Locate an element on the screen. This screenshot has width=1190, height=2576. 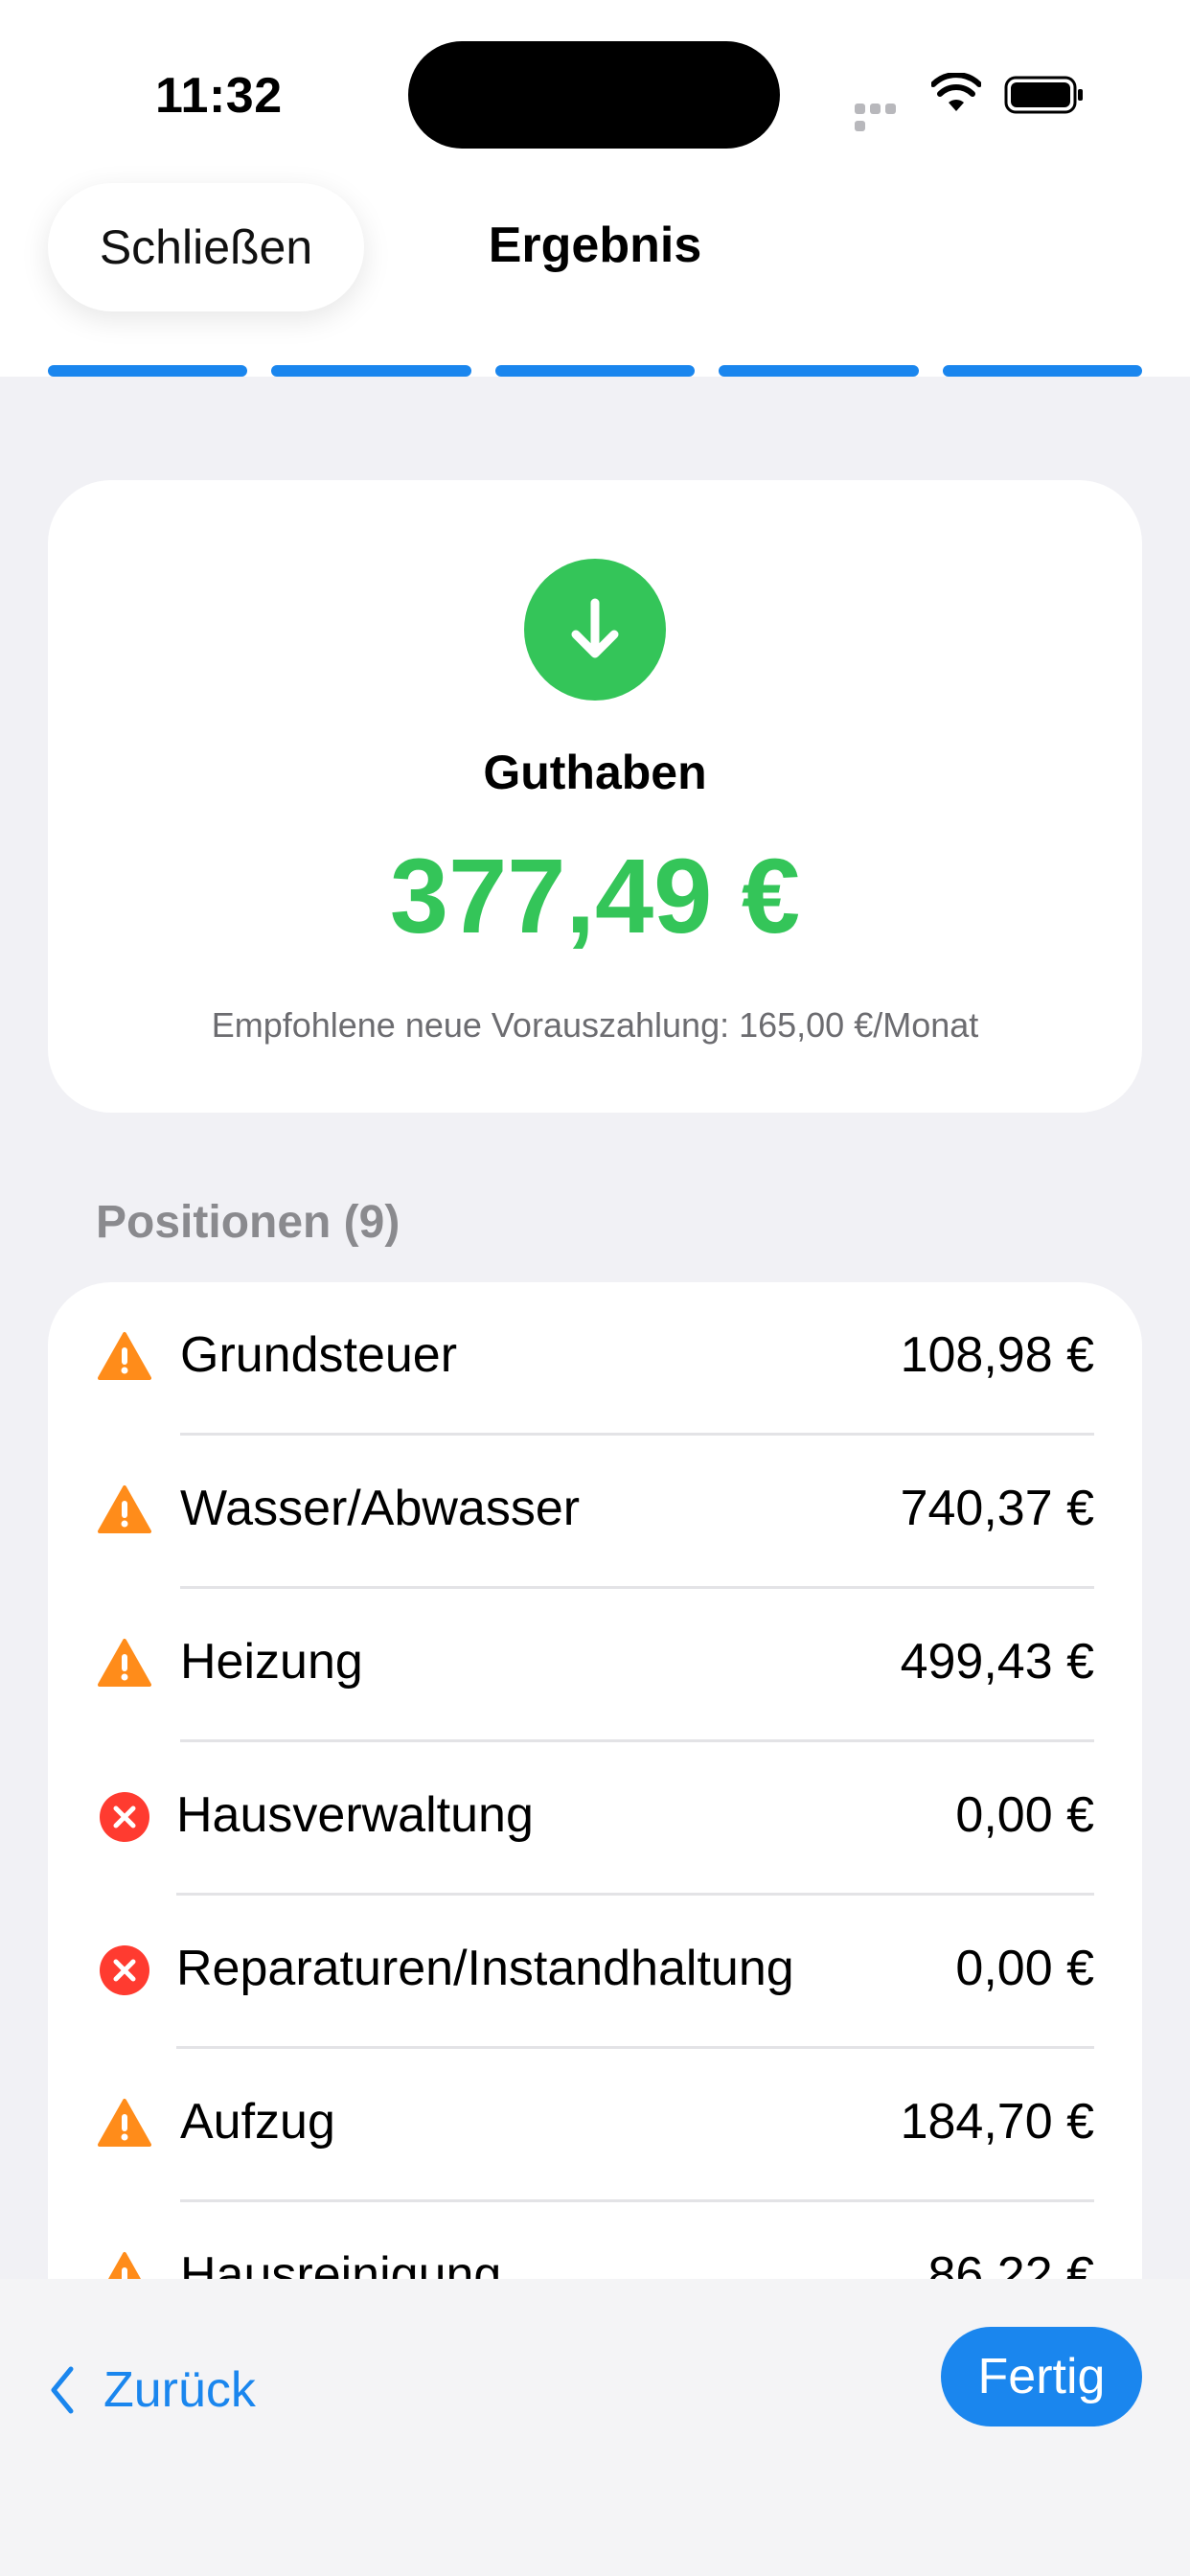
position-value: 108,98 € is located at coordinates (997, 1355).